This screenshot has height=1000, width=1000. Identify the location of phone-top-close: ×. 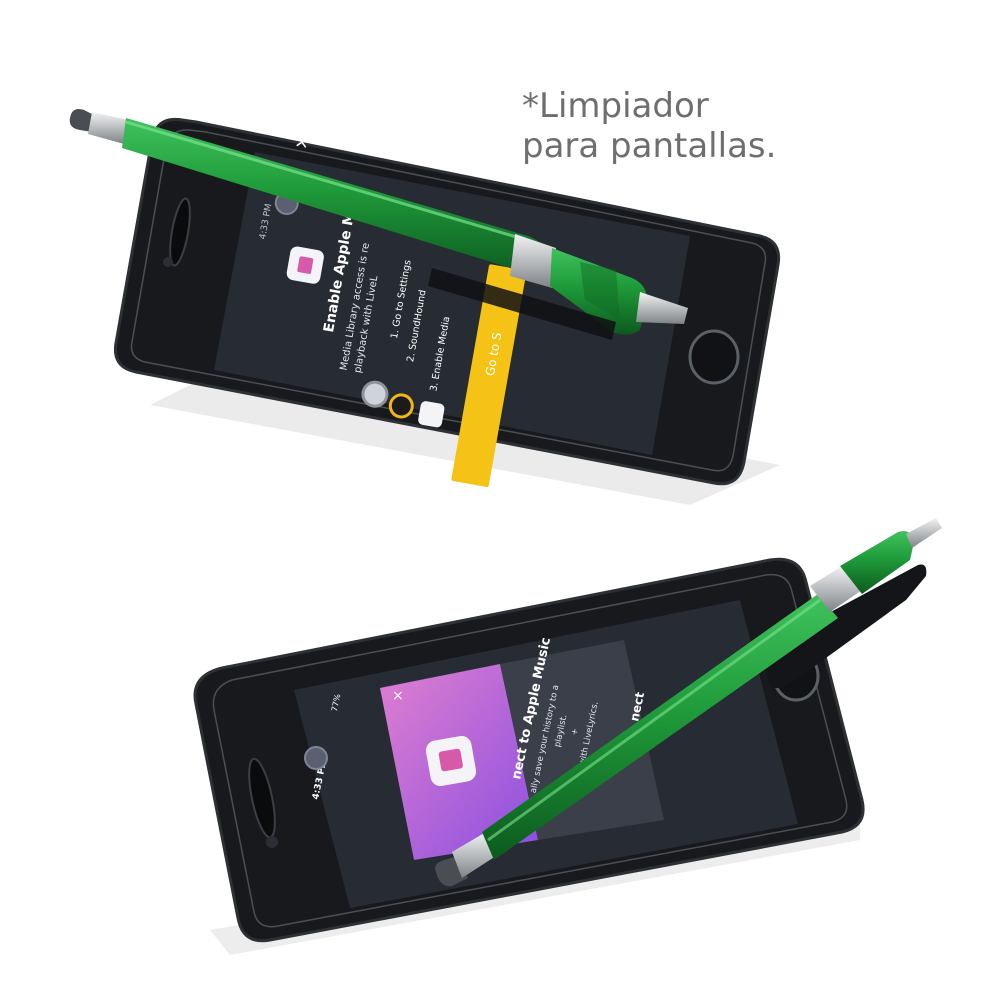
(301, 142).